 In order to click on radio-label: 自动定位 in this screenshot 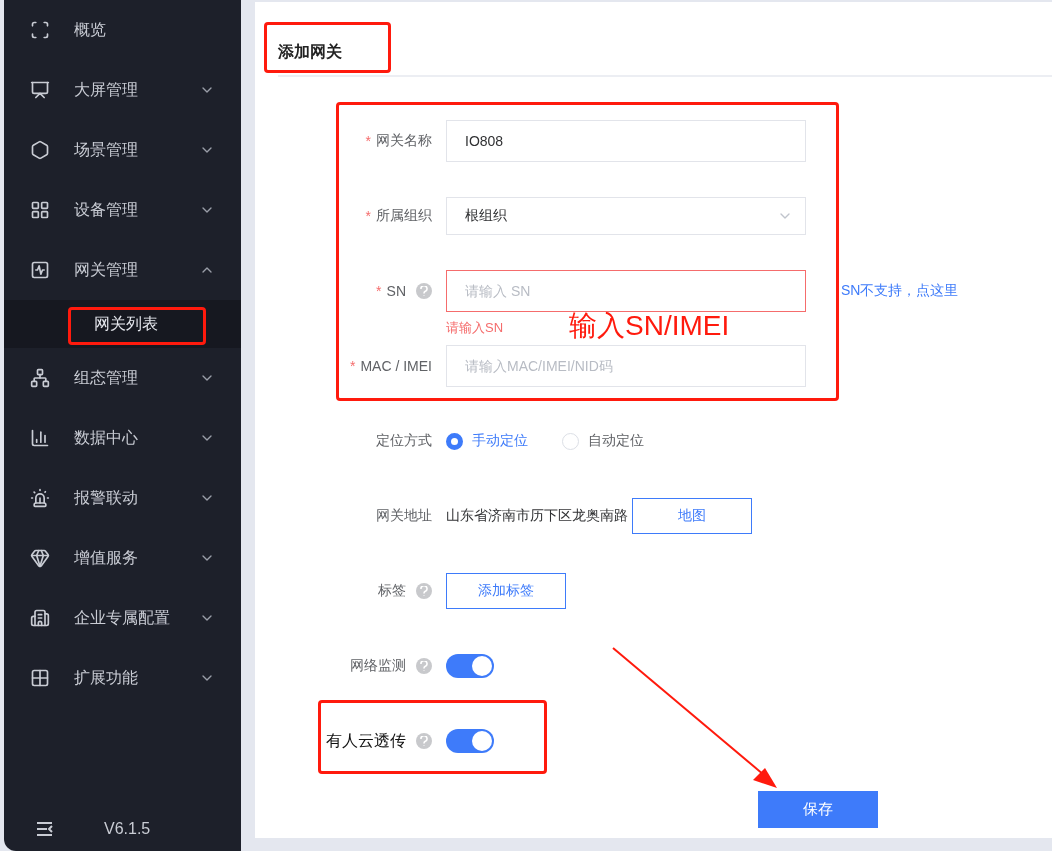, I will do `click(616, 441)`.